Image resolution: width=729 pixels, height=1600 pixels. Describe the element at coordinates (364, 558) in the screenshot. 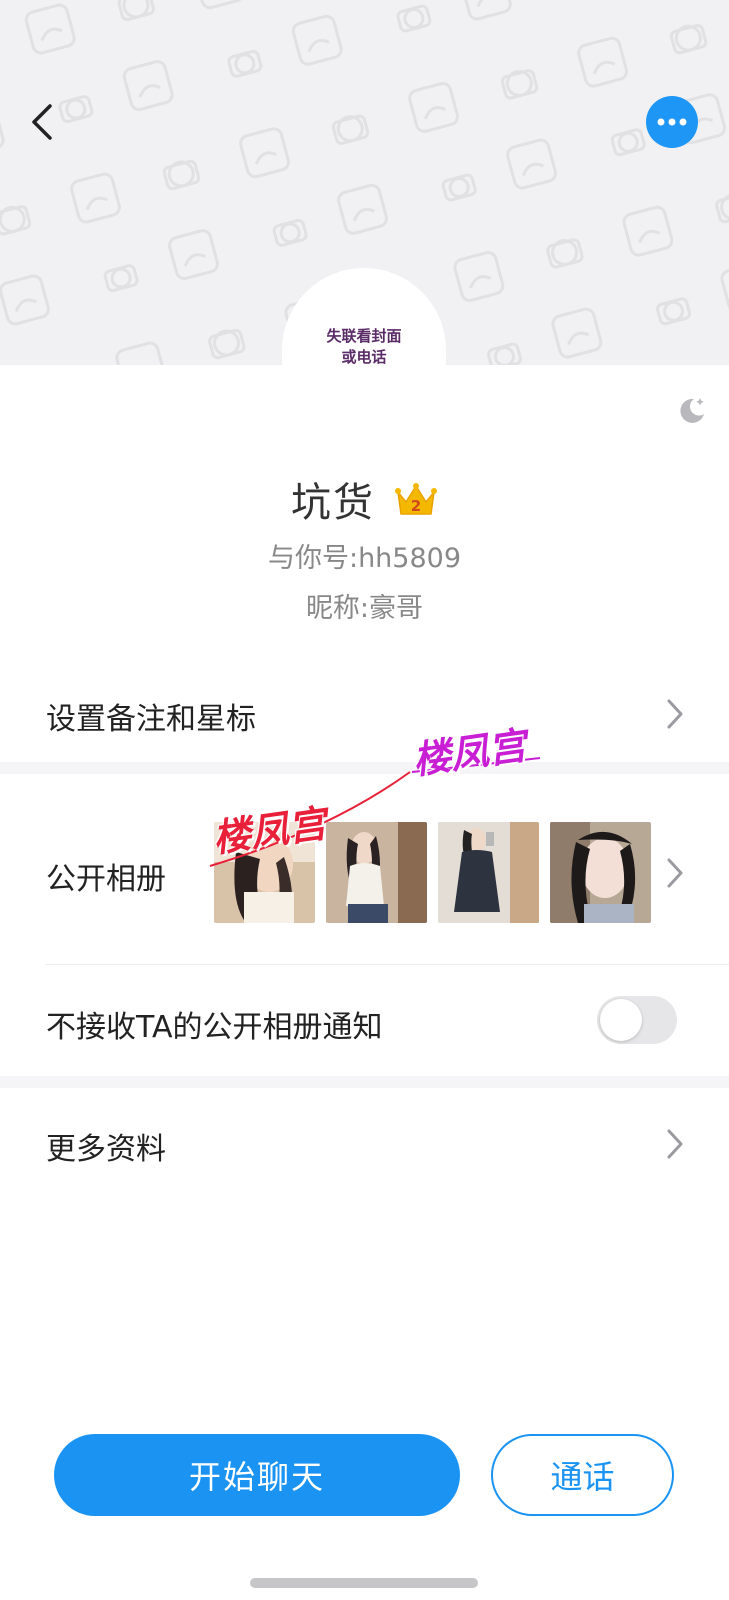

I see `profile-id: 与你号:hh5809` at that location.